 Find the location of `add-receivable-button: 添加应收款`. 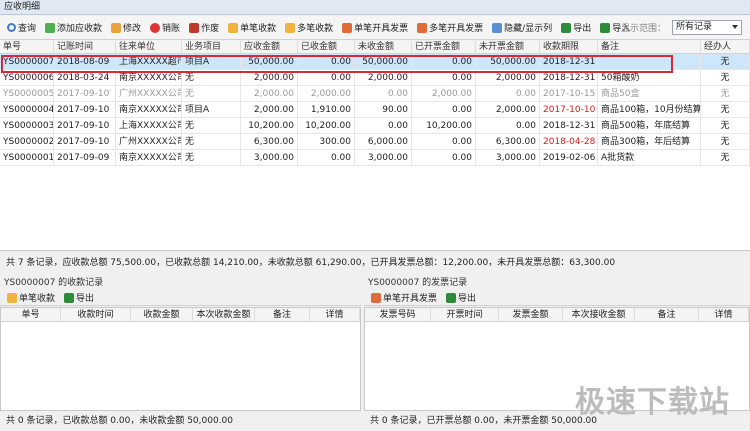

add-receivable-button: 添加应收款 is located at coordinates (73, 28).